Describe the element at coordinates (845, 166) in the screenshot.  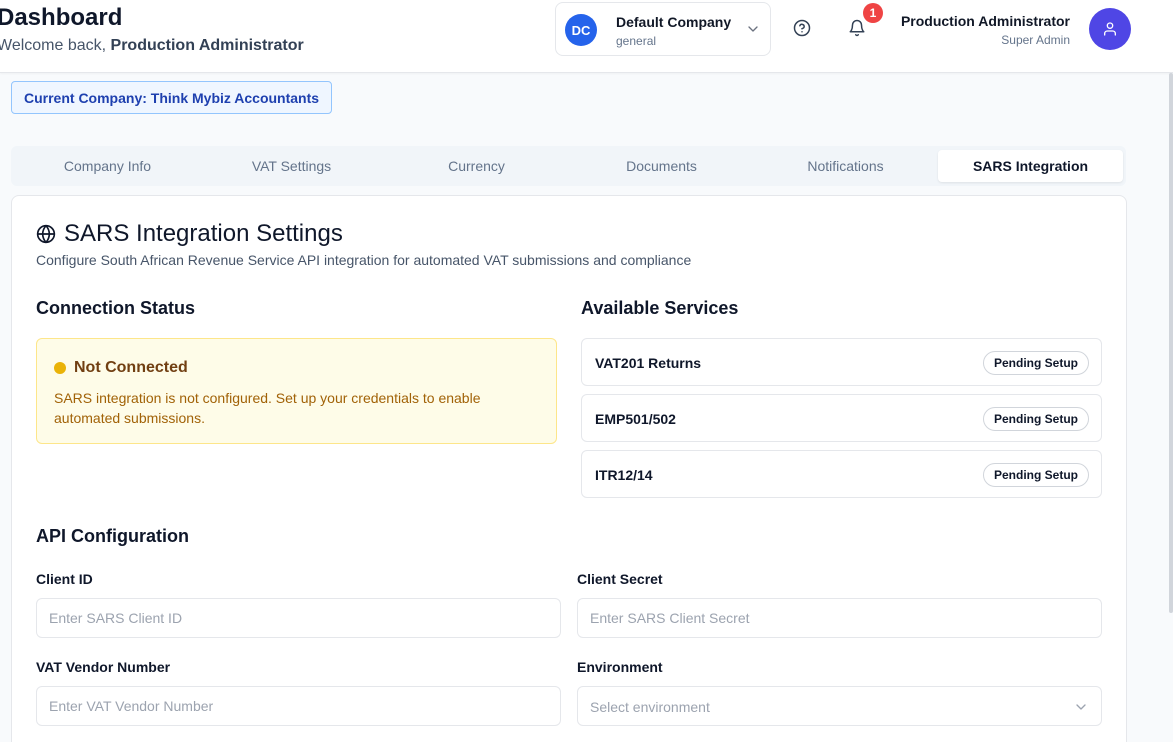
I see `tab-notifications: Notifications` at that location.